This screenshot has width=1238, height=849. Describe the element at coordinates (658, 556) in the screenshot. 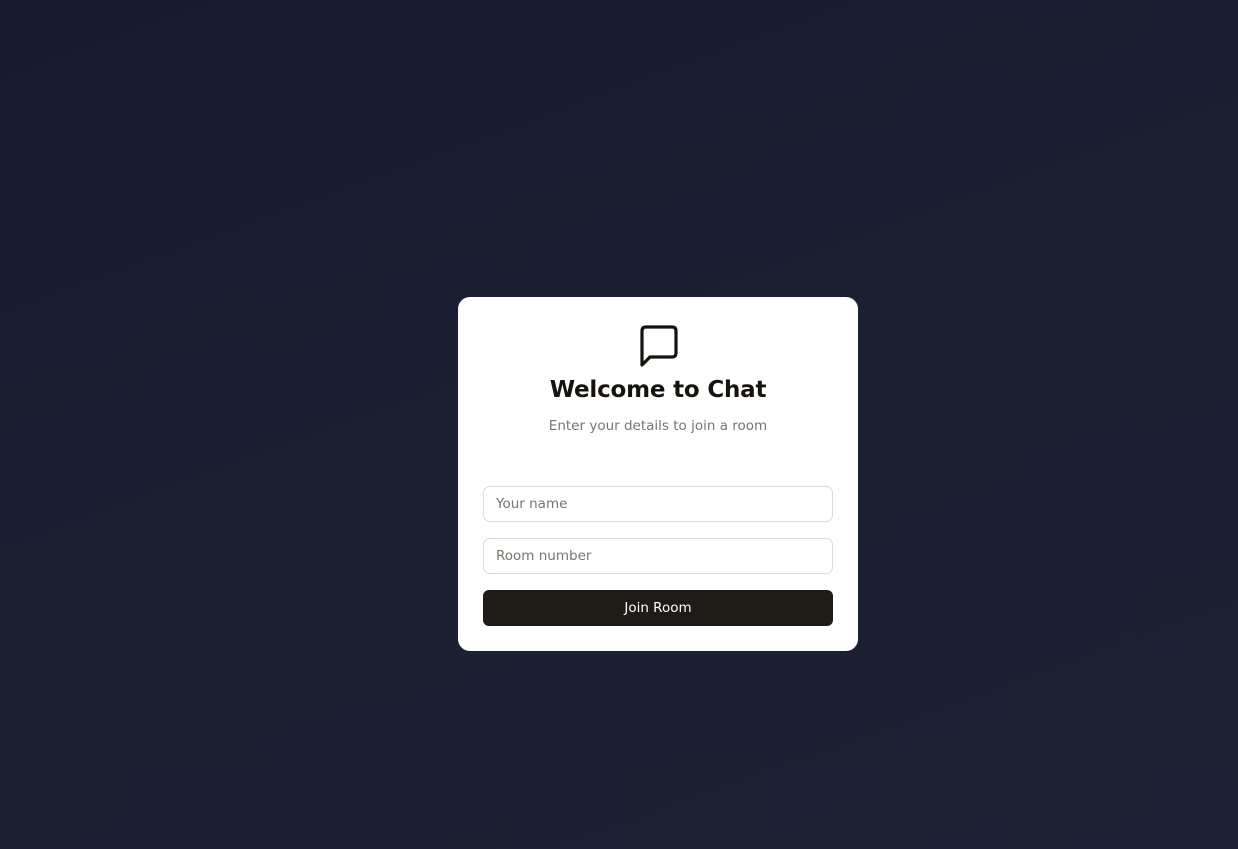

I see `room-number-input` at that location.